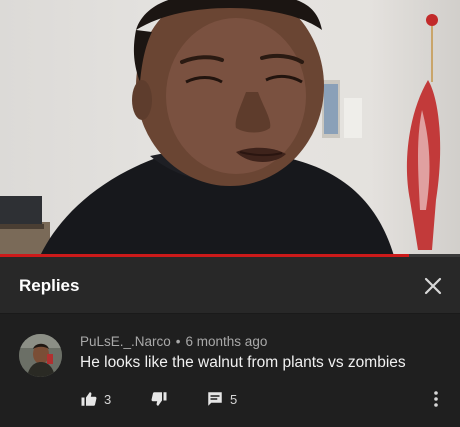 This screenshot has height=427, width=460. What do you see at coordinates (230, 285) in the screenshot?
I see `panel-header: Replies` at bounding box center [230, 285].